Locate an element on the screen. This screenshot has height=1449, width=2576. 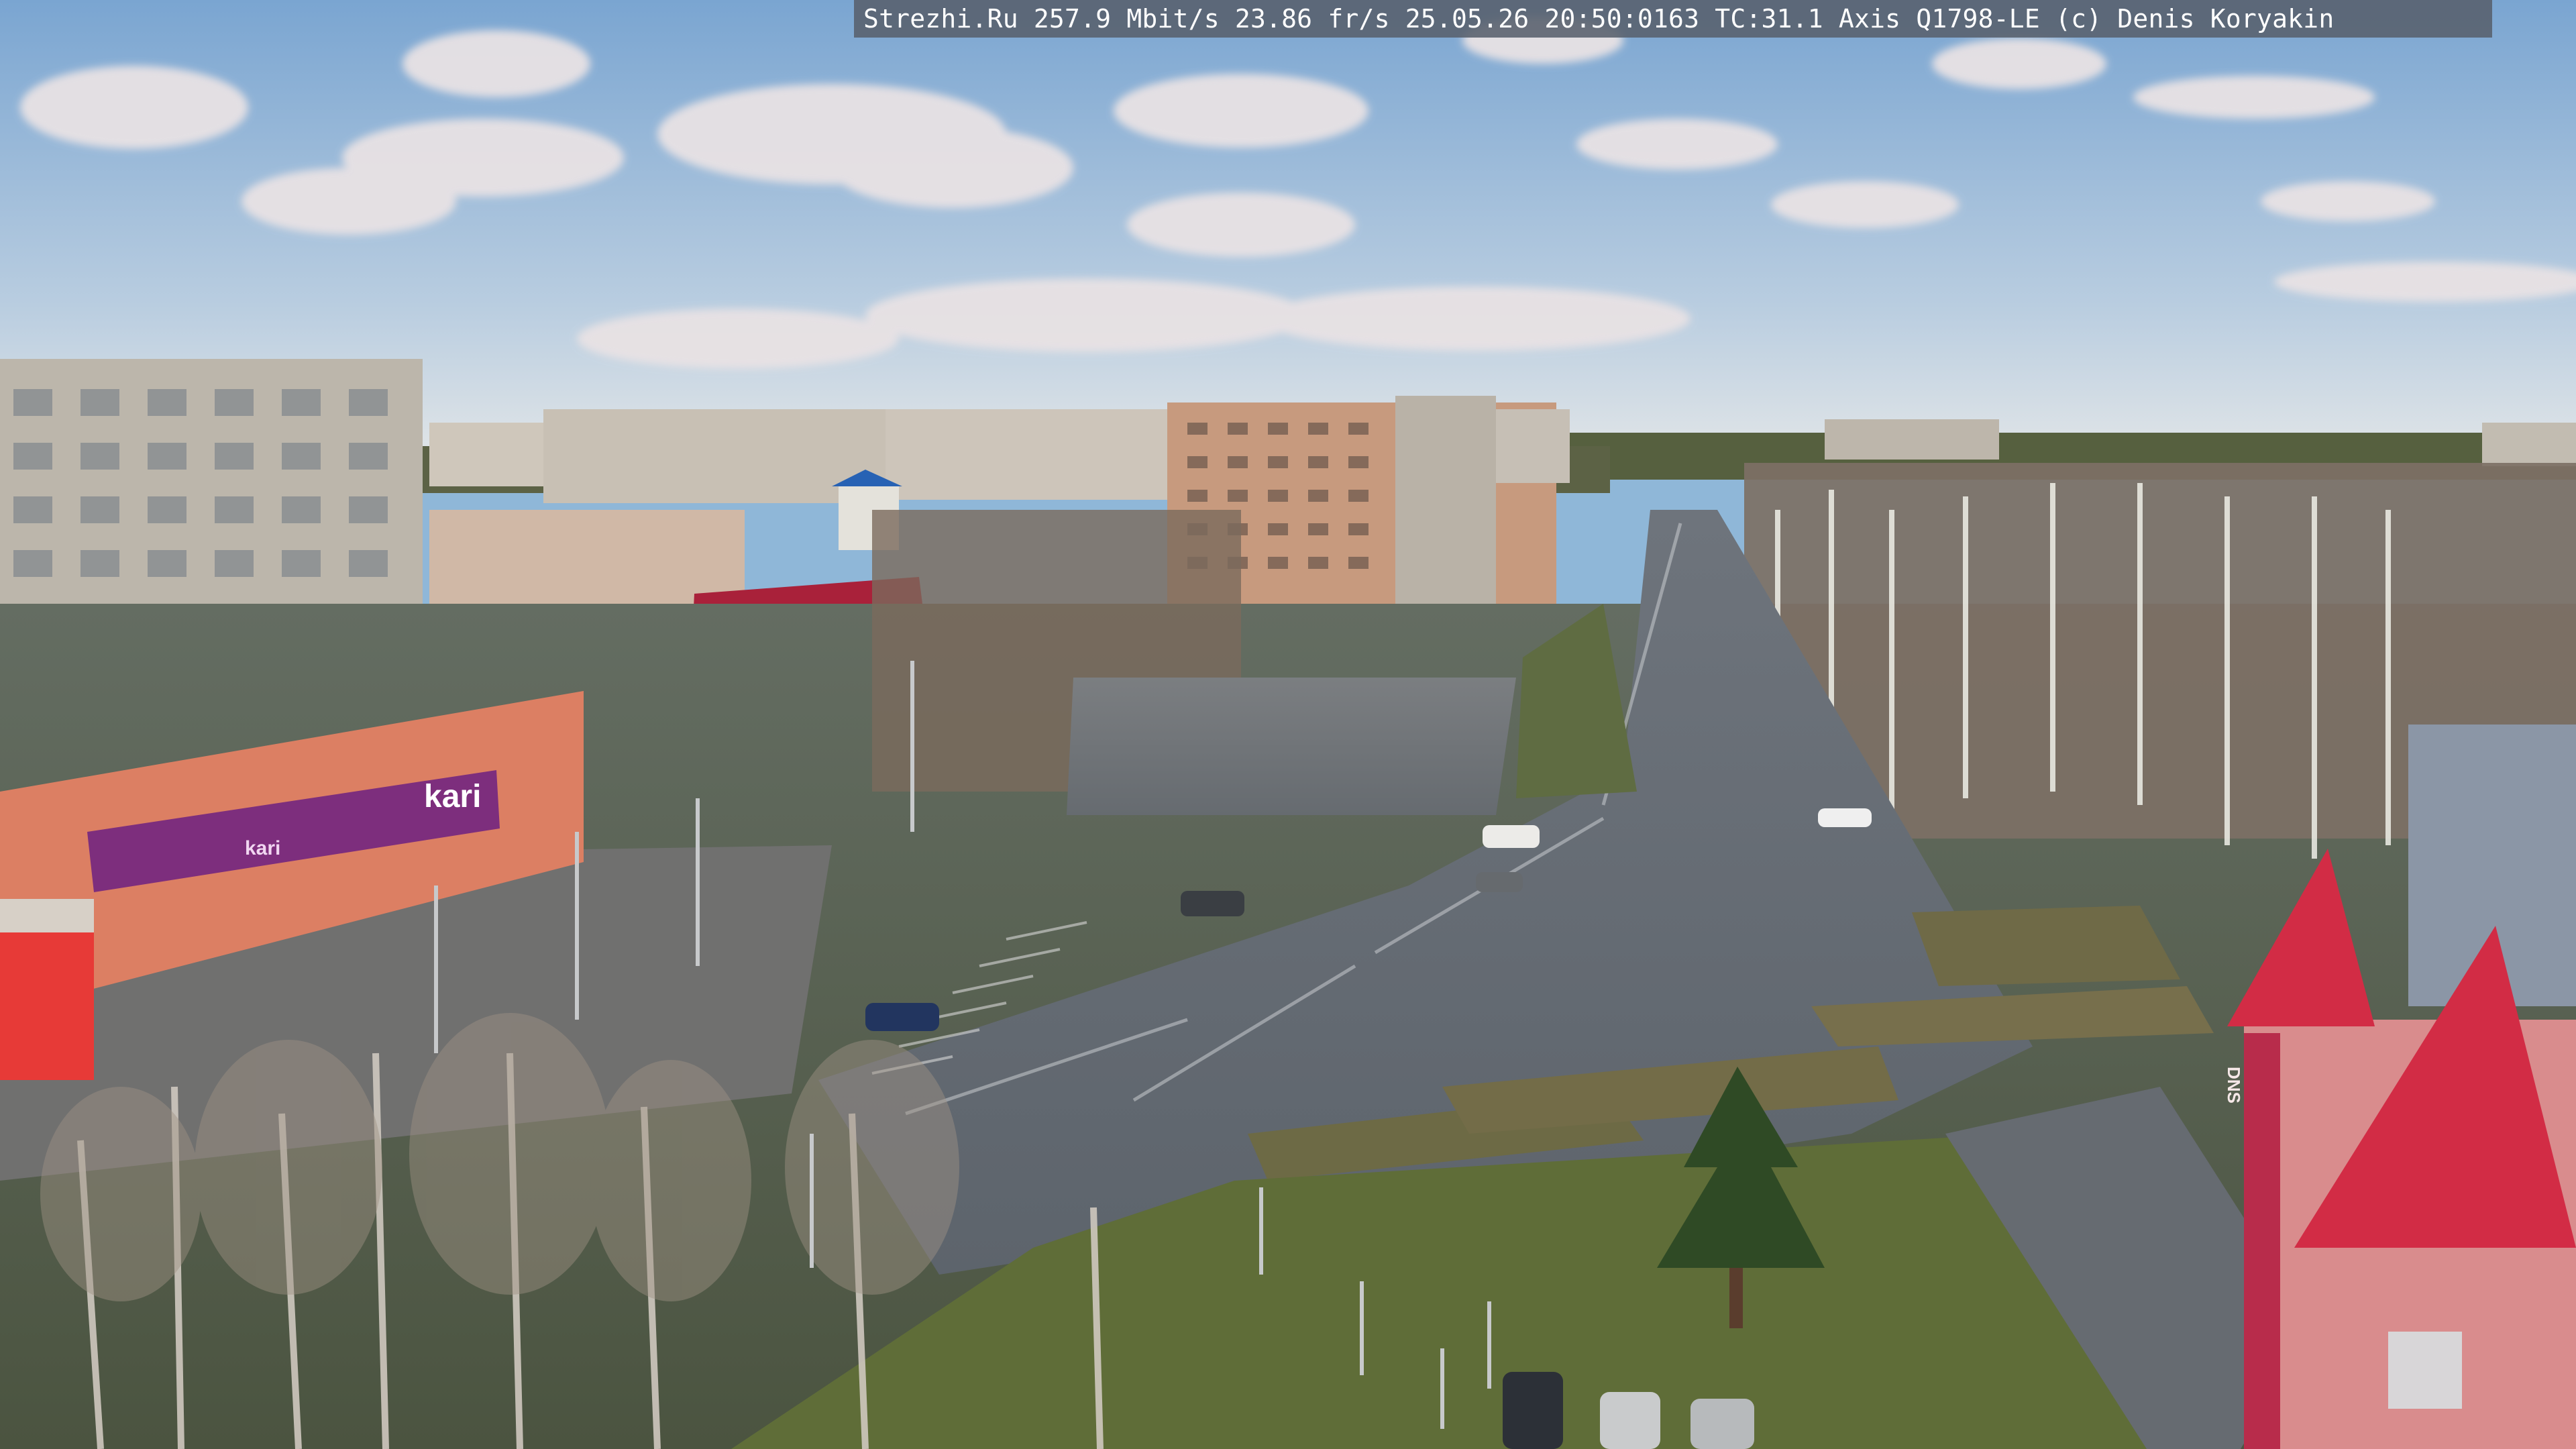
kari-sign: kari is located at coordinates (453, 796).